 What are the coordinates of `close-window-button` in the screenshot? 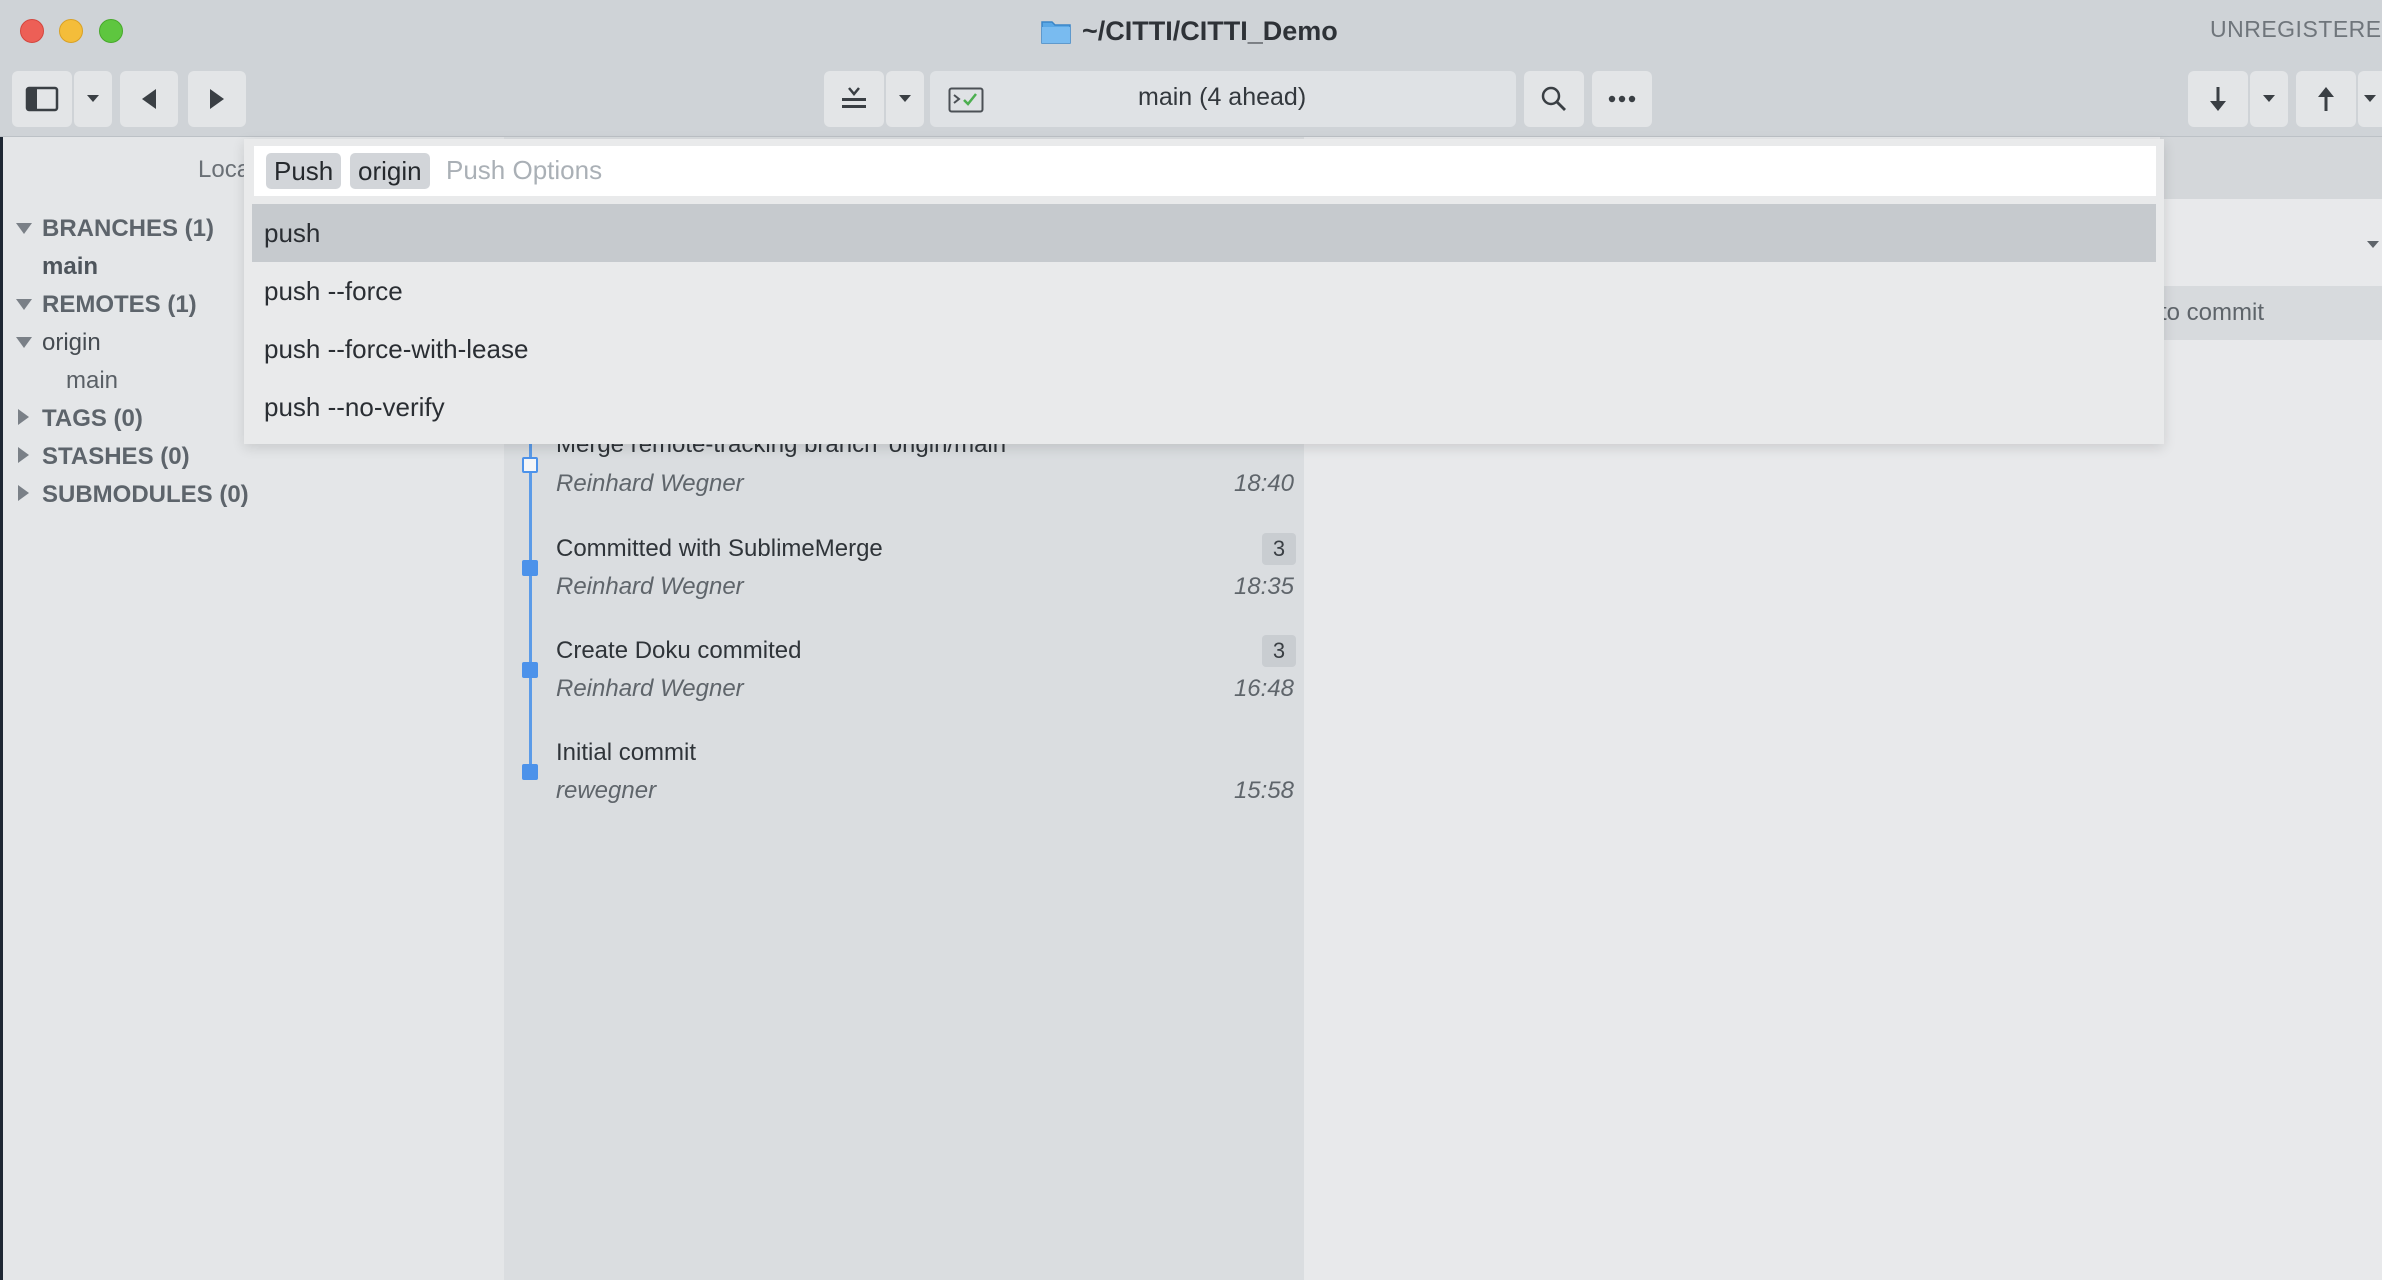 It's located at (32, 31).